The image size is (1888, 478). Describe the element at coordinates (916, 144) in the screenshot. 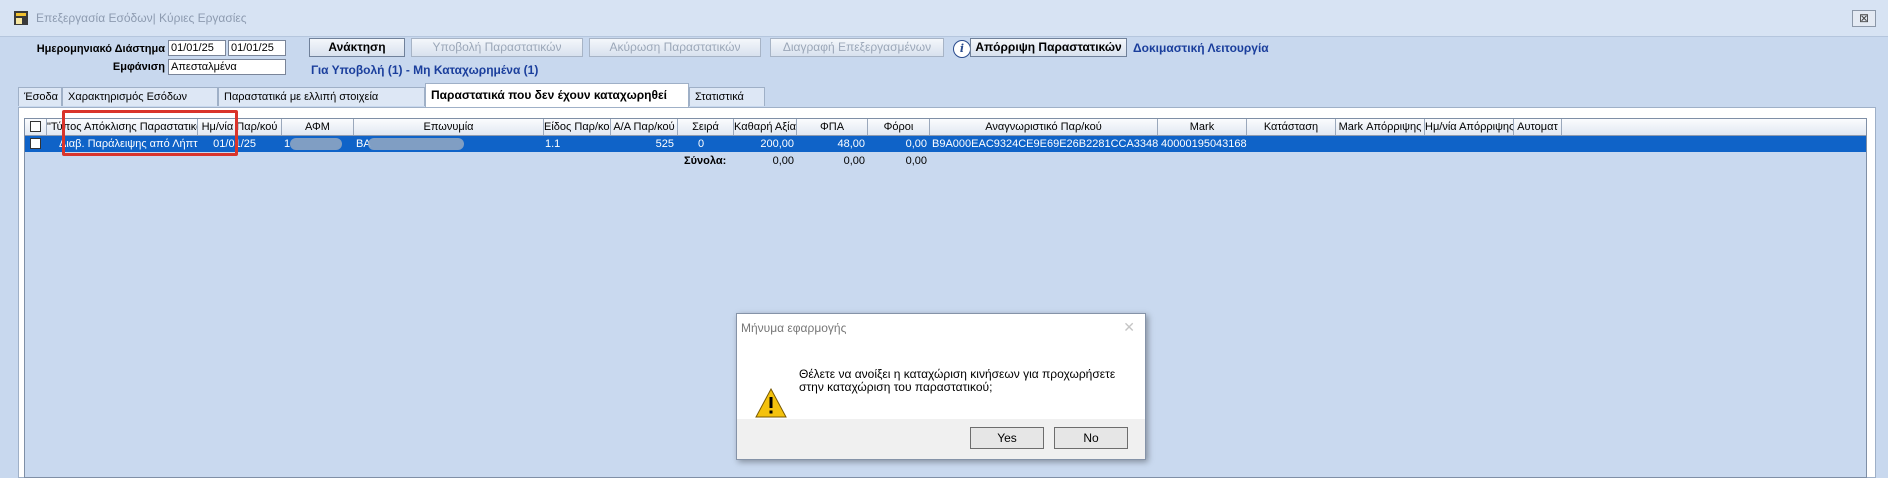

I see `row-taxes: 0,00` at that location.